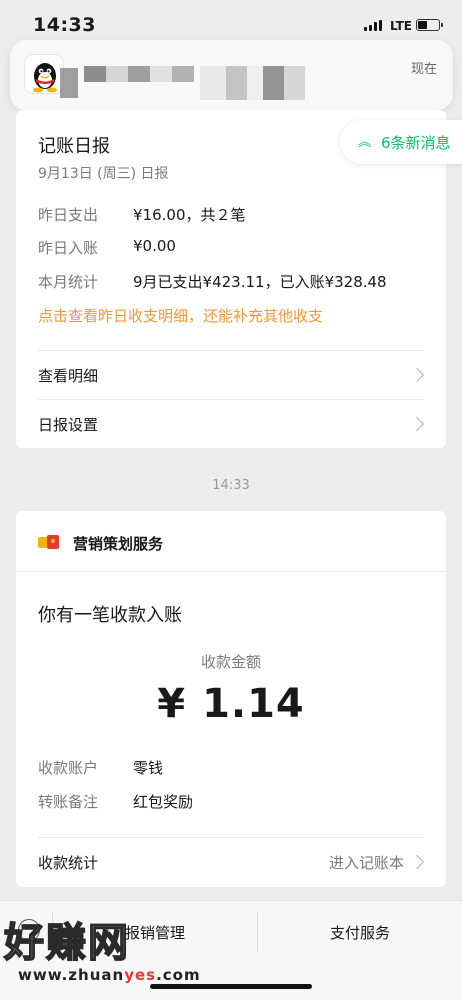 This screenshot has height=1000, width=462. Describe the element at coordinates (100, 767) in the screenshot. I see `receipt-row: 收款账户 零钱` at that location.